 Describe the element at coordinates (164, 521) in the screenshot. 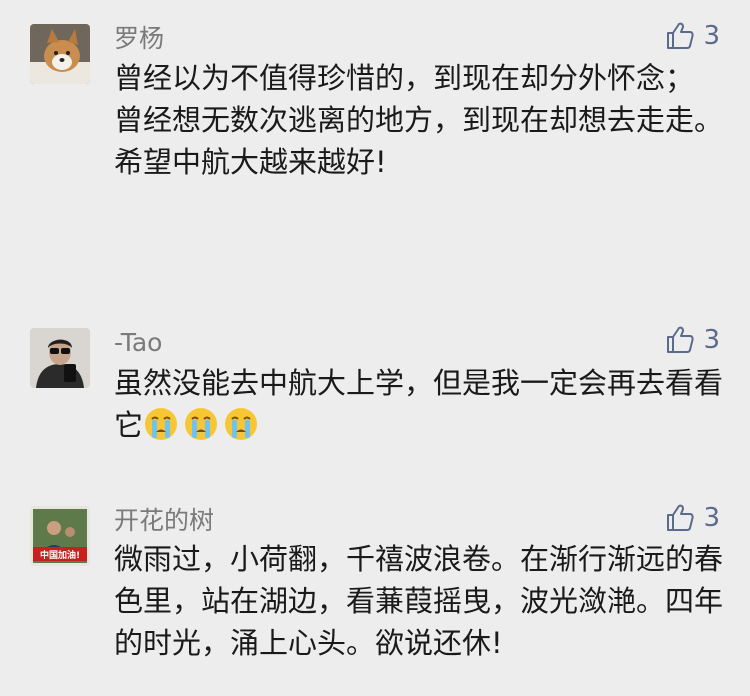

I see `username: 开花的树` at that location.